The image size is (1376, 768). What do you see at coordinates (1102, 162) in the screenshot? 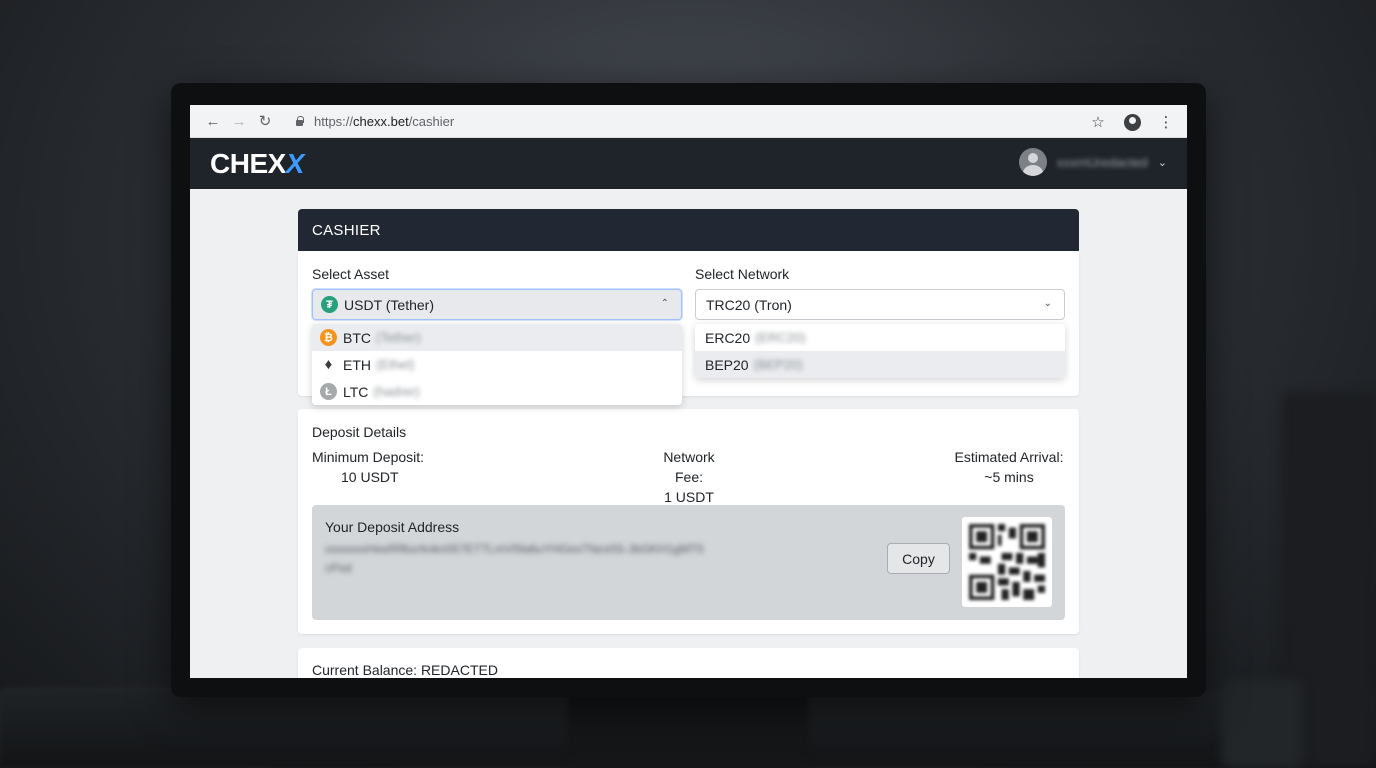
I see `username: xxxrnUredacted` at bounding box center [1102, 162].